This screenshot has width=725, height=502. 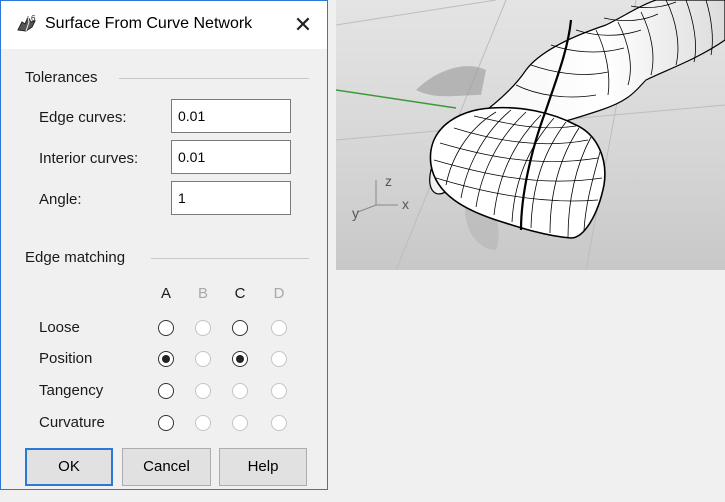 What do you see at coordinates (240, 423) in the screenshot?
I see `curvature-radio-c` at bounding box center [240, 423].